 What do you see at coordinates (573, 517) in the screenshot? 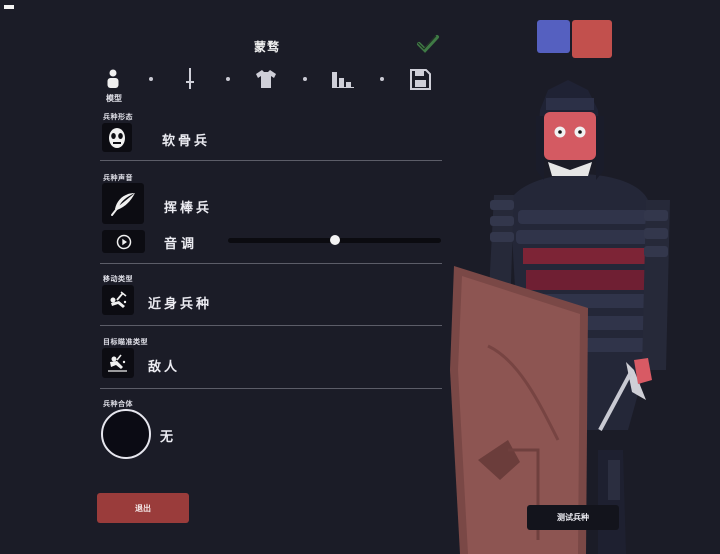
I see `test-unit-button: 测试兵种` at bounding box center [573, 517].